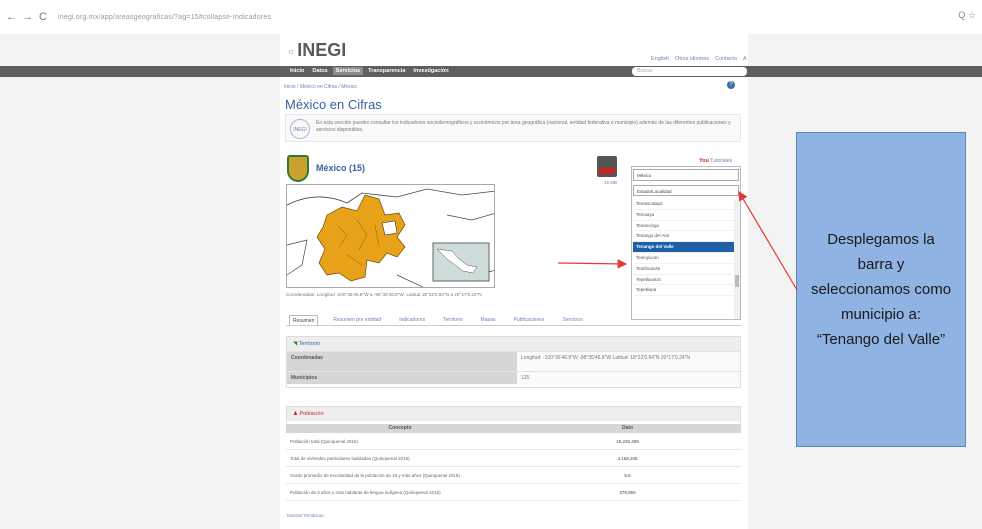 The image size is (982, 529). What do you see at coordinates (683, 237) in the screenshot?
I see `option-tenango-del-aire: Tenango del Aire` at bounding box center [683, 237].